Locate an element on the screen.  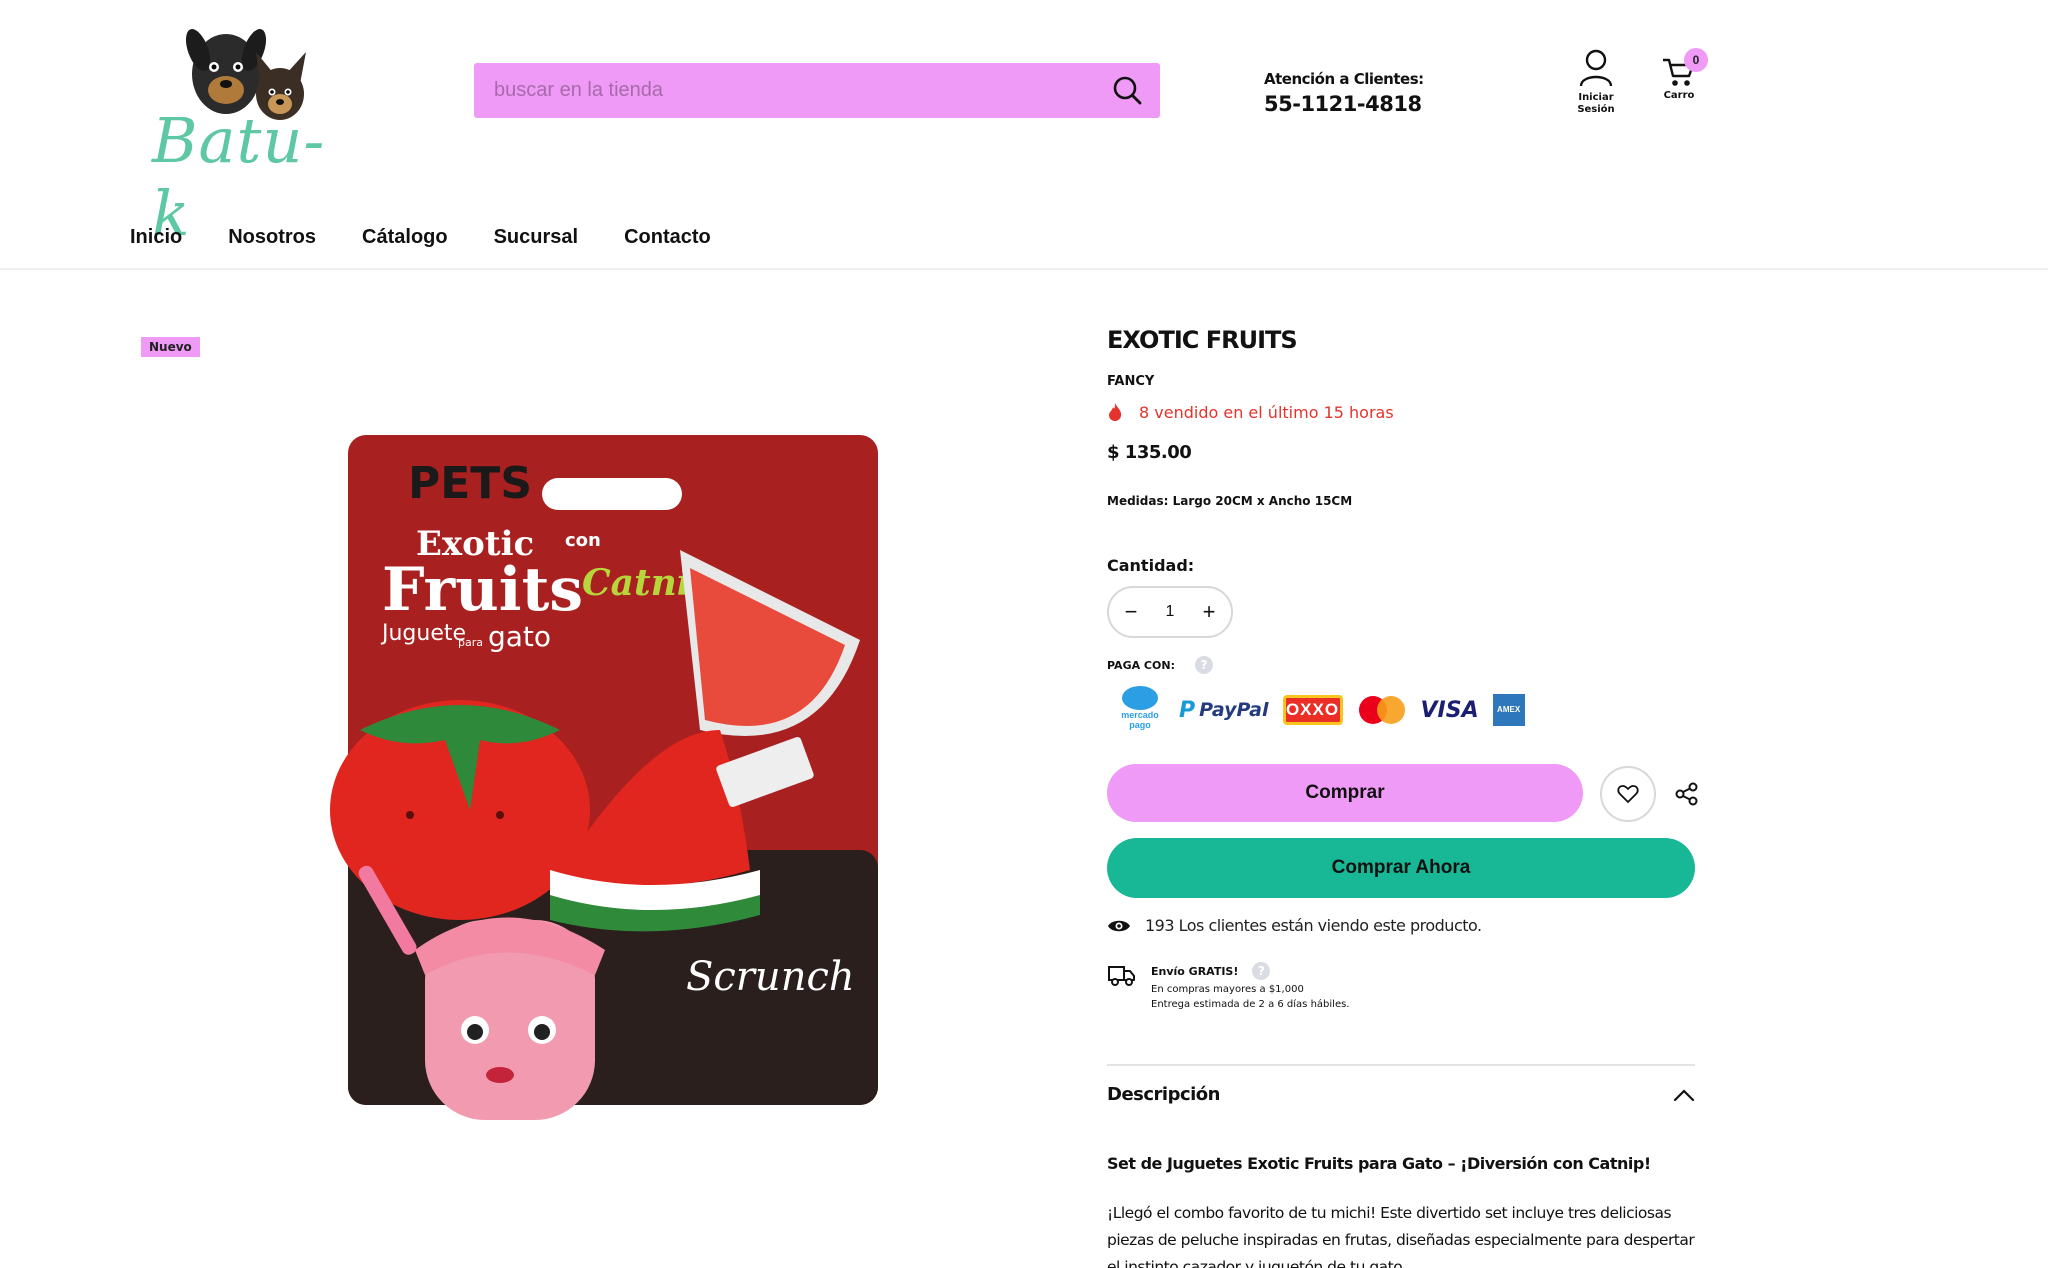
store-logo: Batu-k is located at coordinates (248, 131).